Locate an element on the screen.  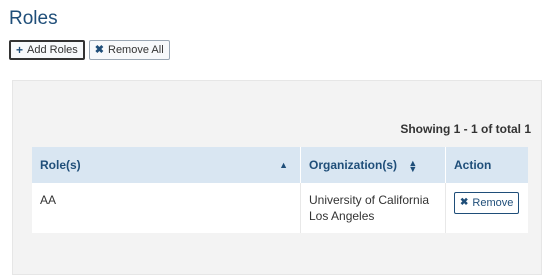
table-header-row: Role(s) ▲ Organization(s) ▲ ▼ Action is located at coordinates (280, 165).